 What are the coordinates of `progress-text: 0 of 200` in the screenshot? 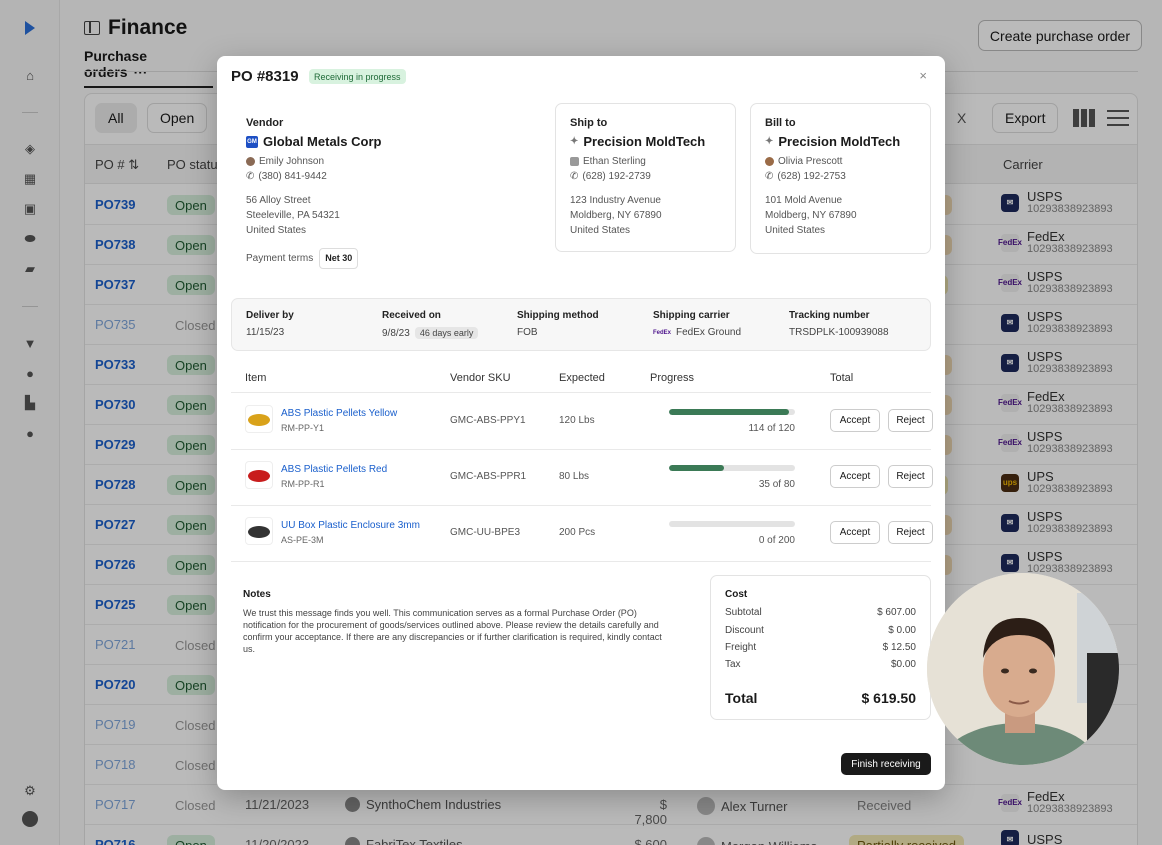 It's located at (776, 540).